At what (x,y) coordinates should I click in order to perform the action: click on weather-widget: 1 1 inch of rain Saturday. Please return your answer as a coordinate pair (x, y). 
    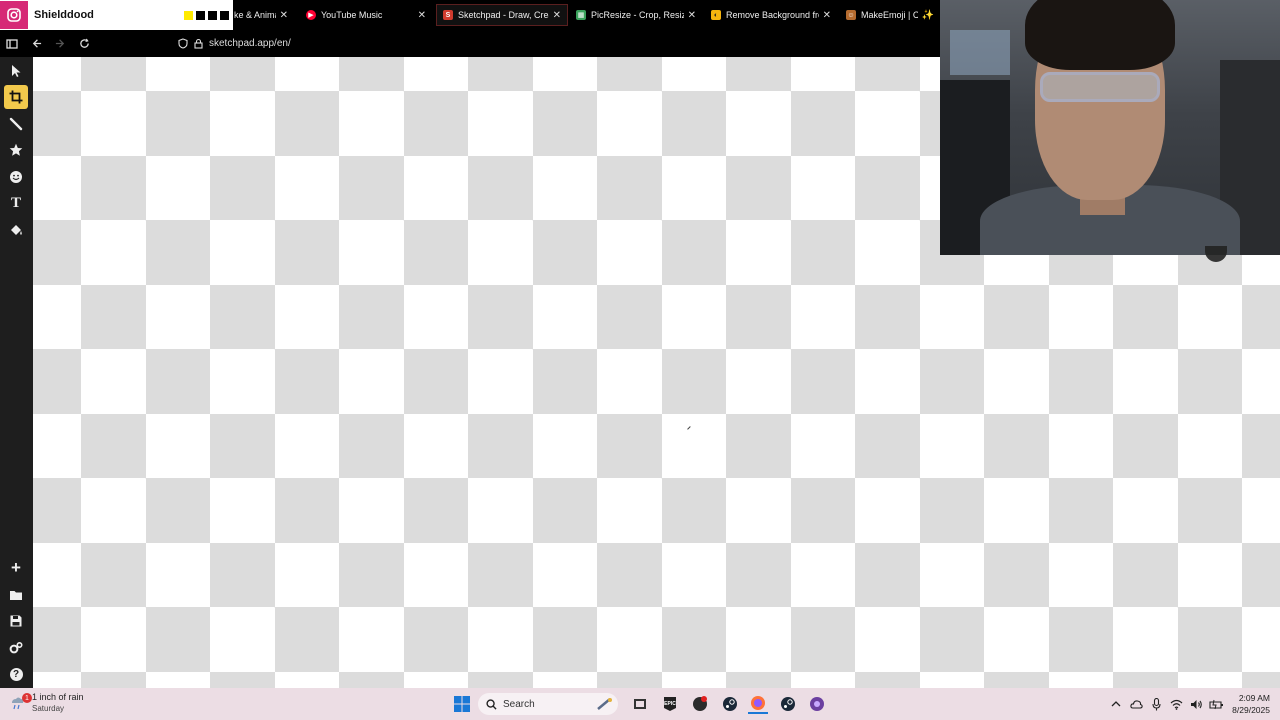
    Looking at the image, I should click on (46, 703).